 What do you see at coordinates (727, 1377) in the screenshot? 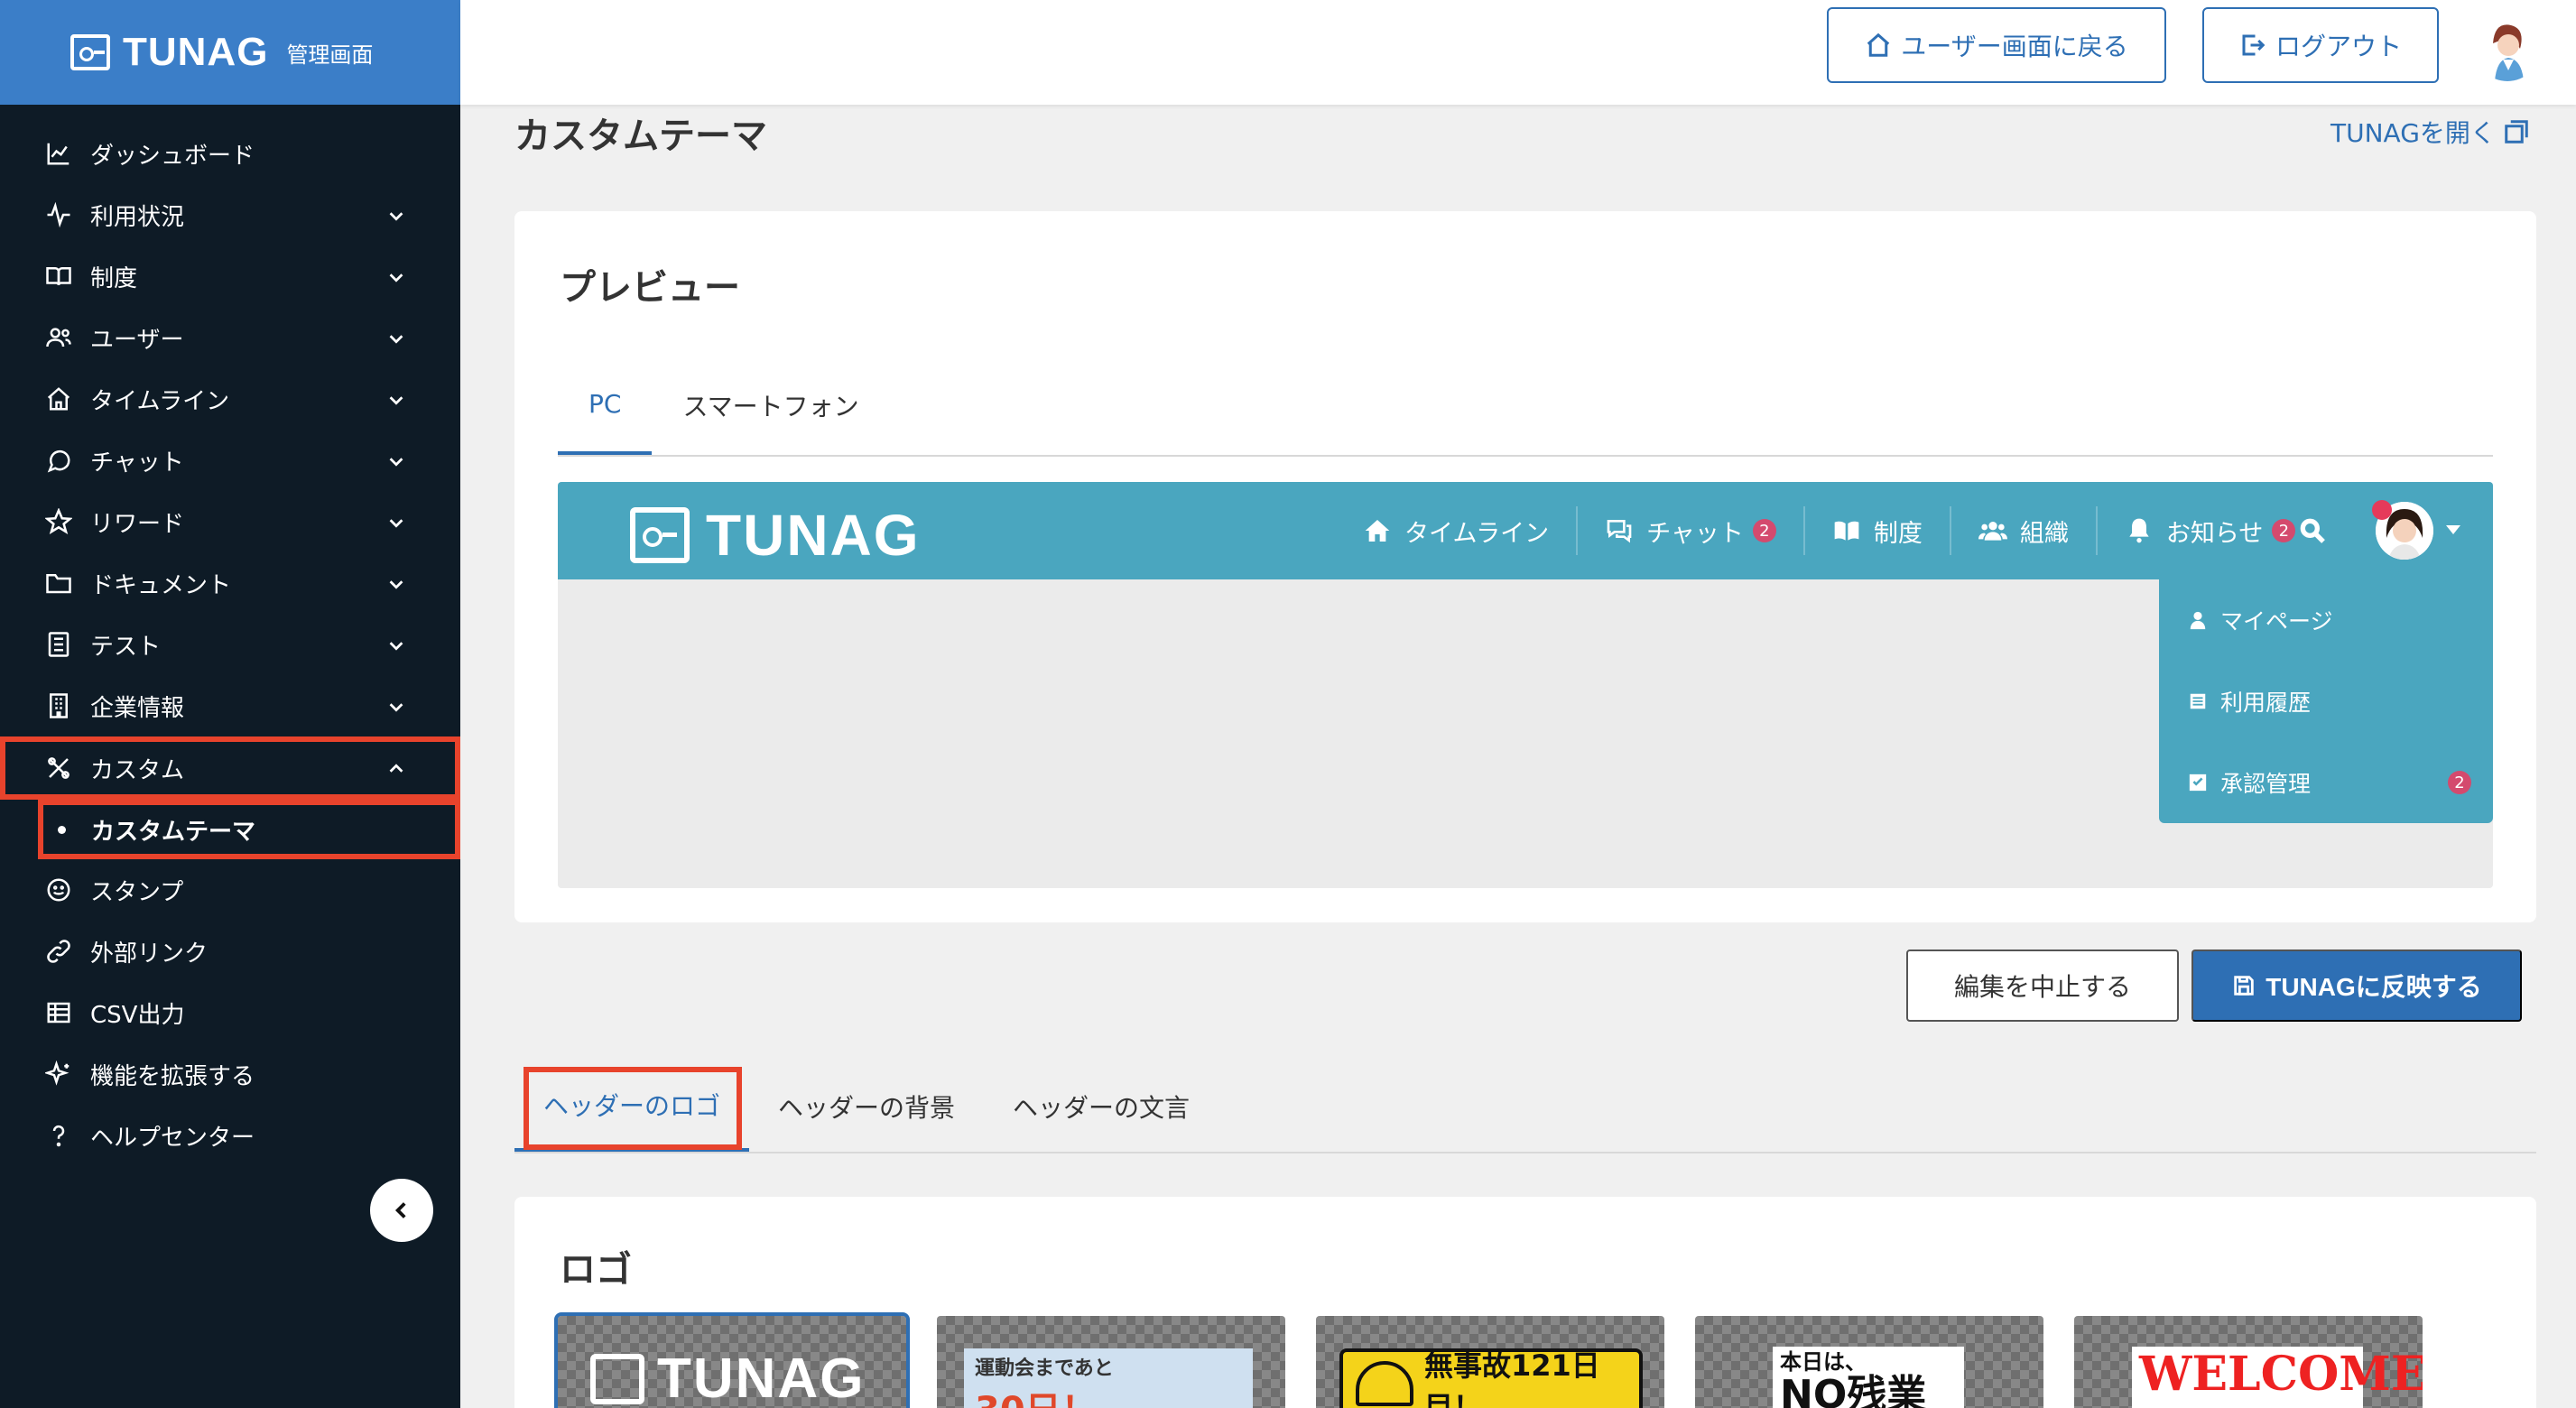
I see `thumb-content: TUNAG` at bounding box center [727, 1377].